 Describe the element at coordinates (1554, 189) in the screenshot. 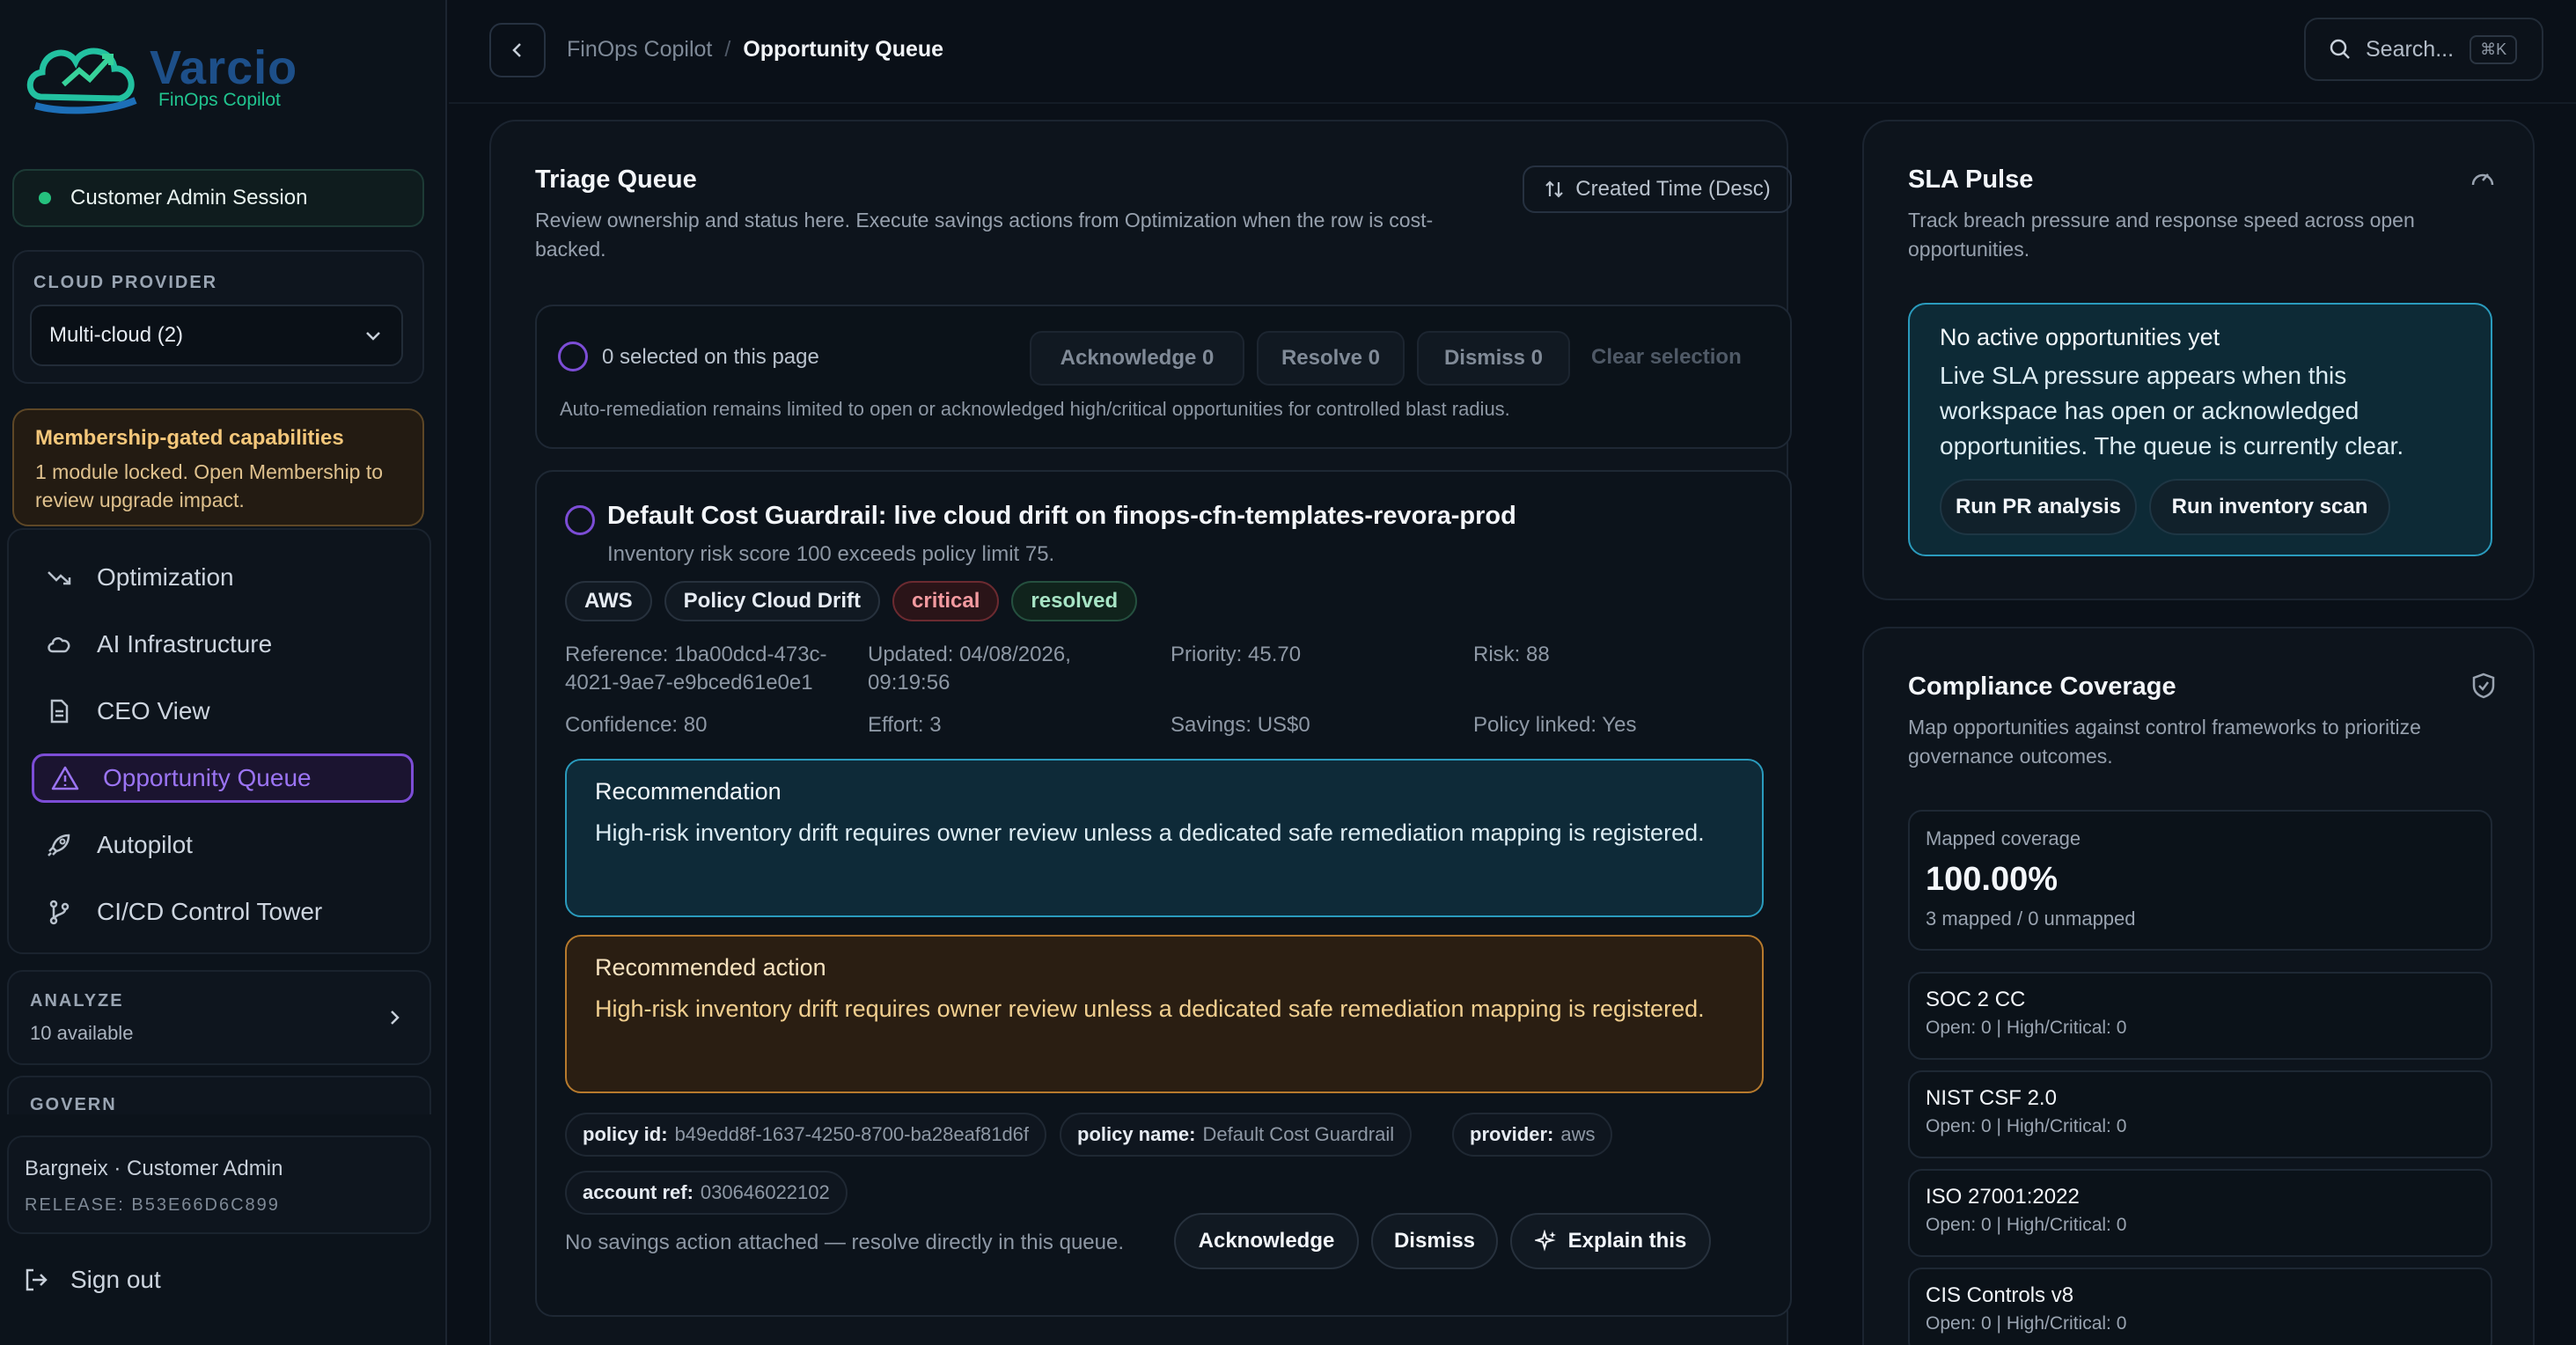

I see `sort-icon` at that location.